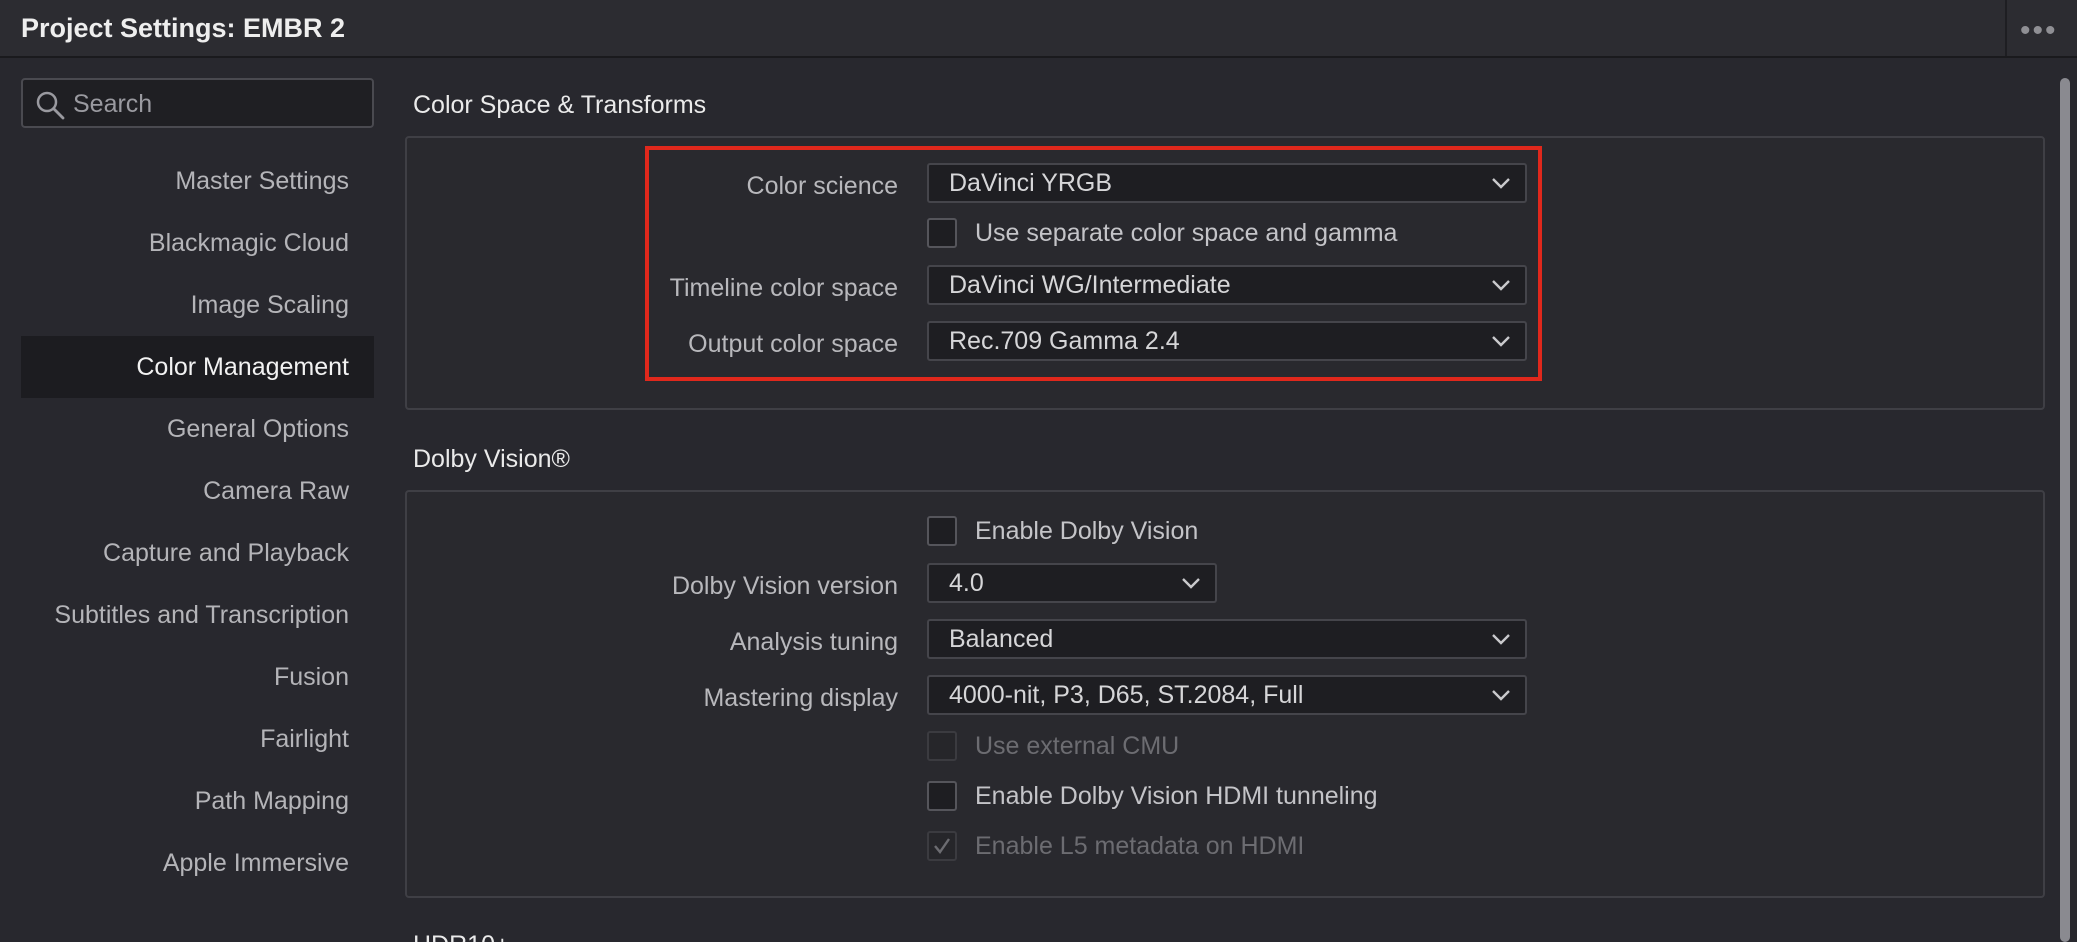  I want to click on timeline-color-space-value: DaVinci WG/Intermediate, so click(1090, 285).